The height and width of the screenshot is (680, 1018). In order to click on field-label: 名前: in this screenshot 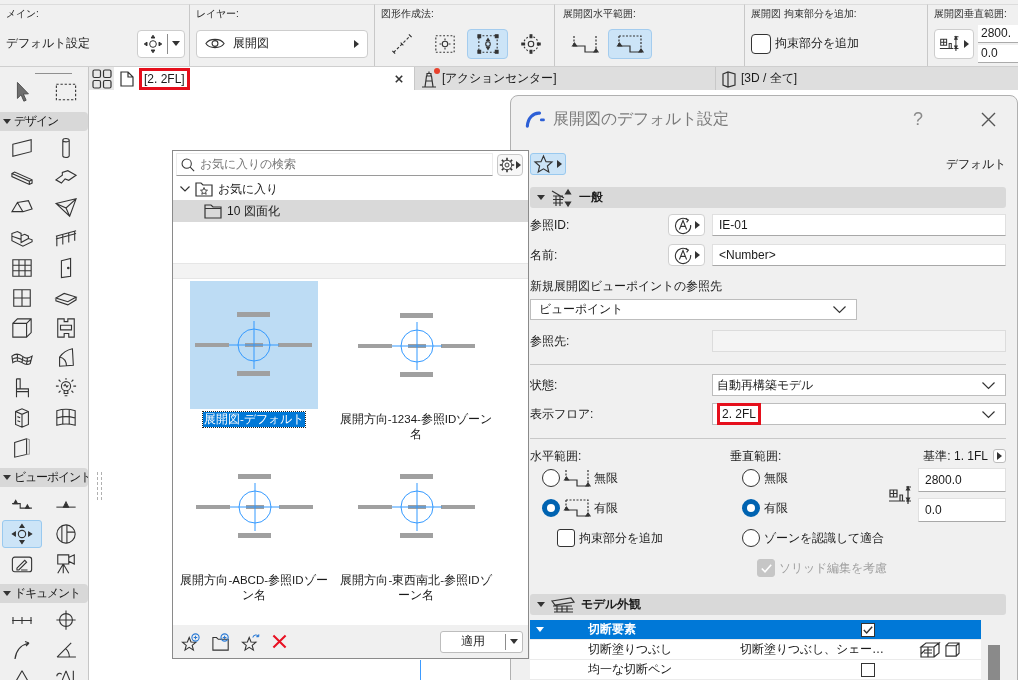, I will do `click(544, 255)`.